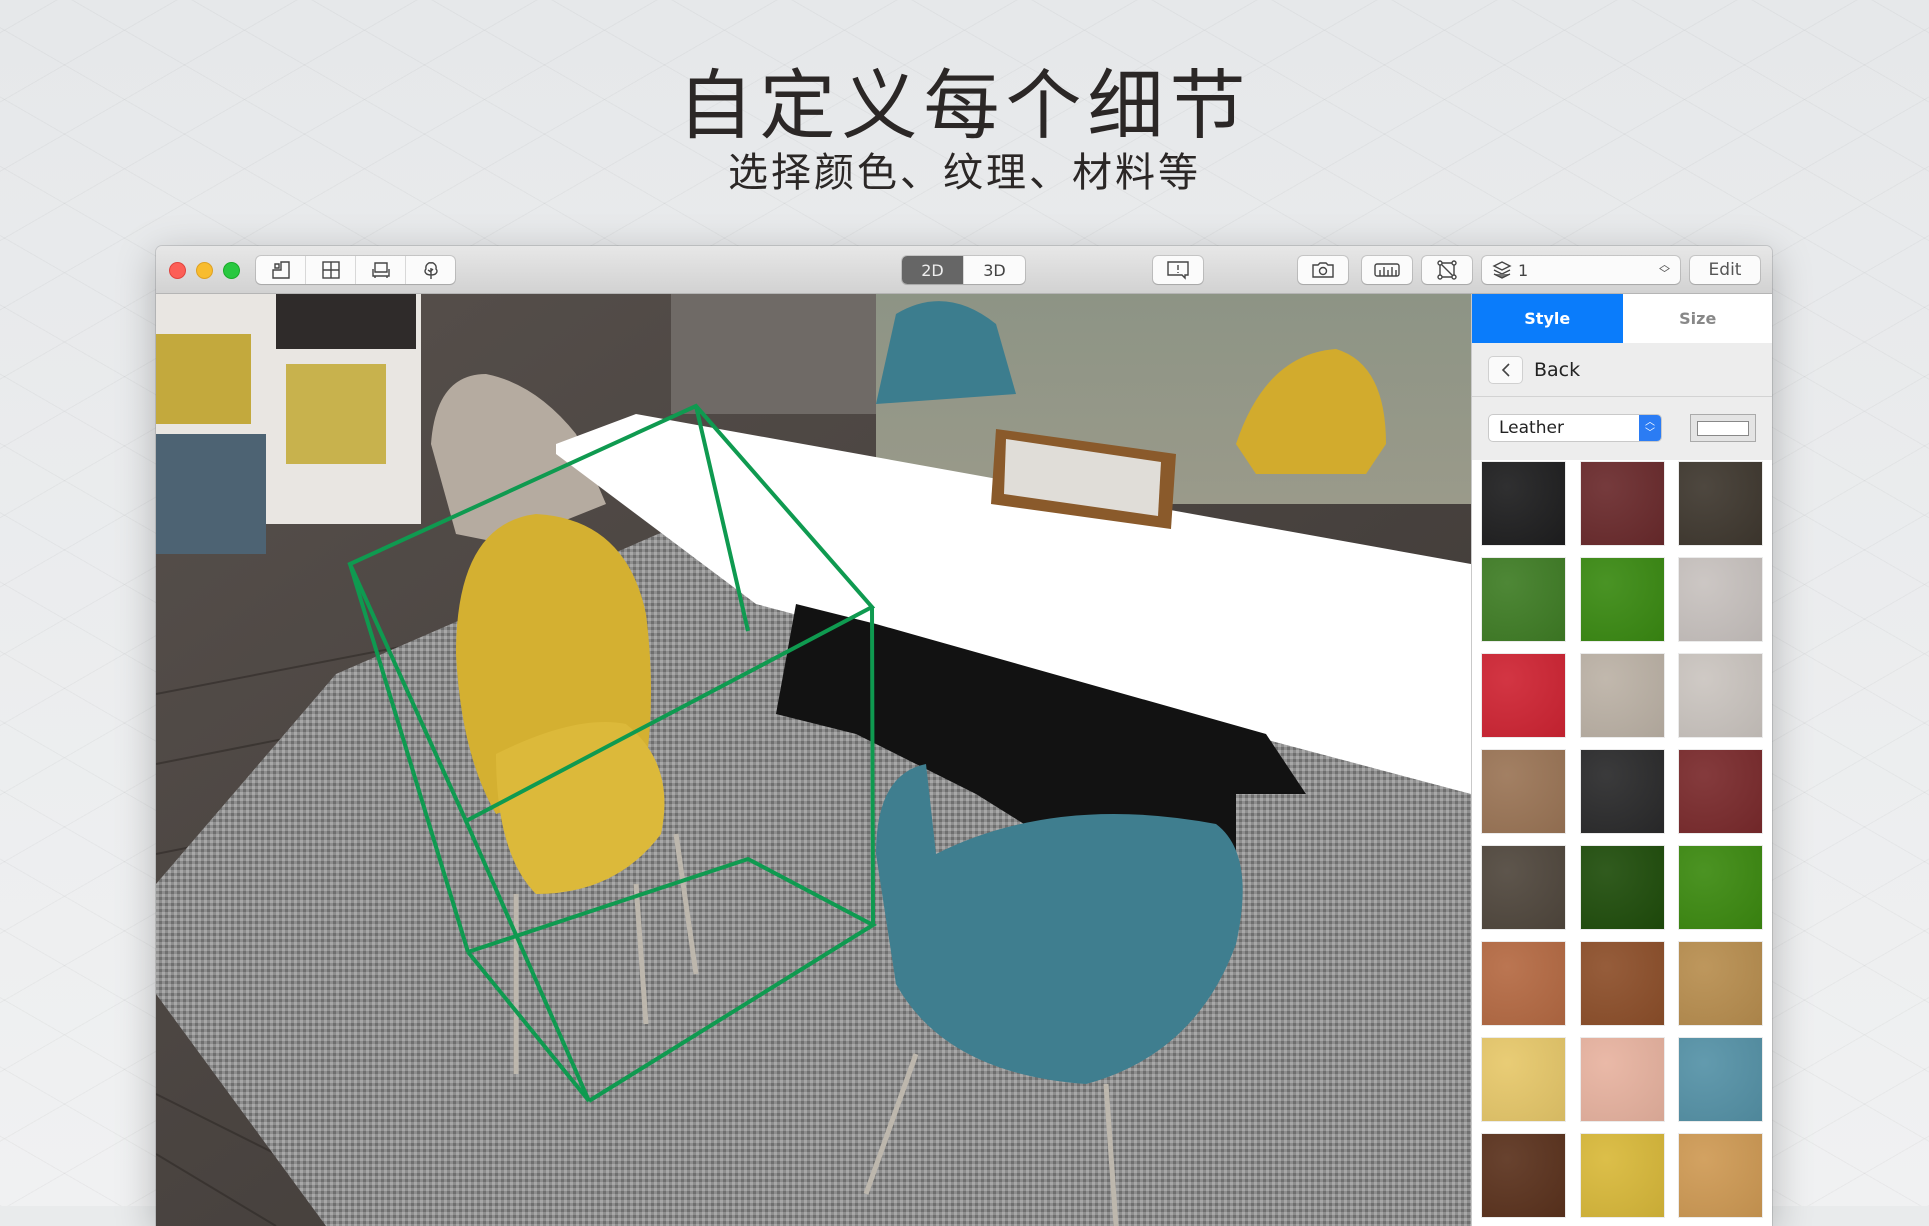 Image resolution: width=1929 pixels, height=1226 pixels. I want to click on layers-icon, so click(1502, 270).